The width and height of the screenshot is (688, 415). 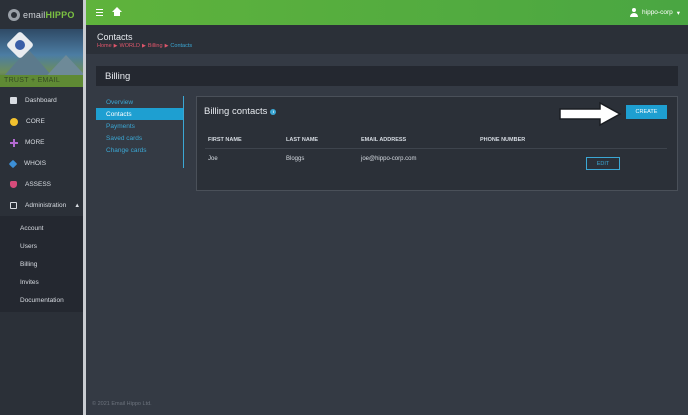 What do you see at coordinates (13, 184) in the screenshot?
I see `assess-icon` at bounding box center [13, 184].